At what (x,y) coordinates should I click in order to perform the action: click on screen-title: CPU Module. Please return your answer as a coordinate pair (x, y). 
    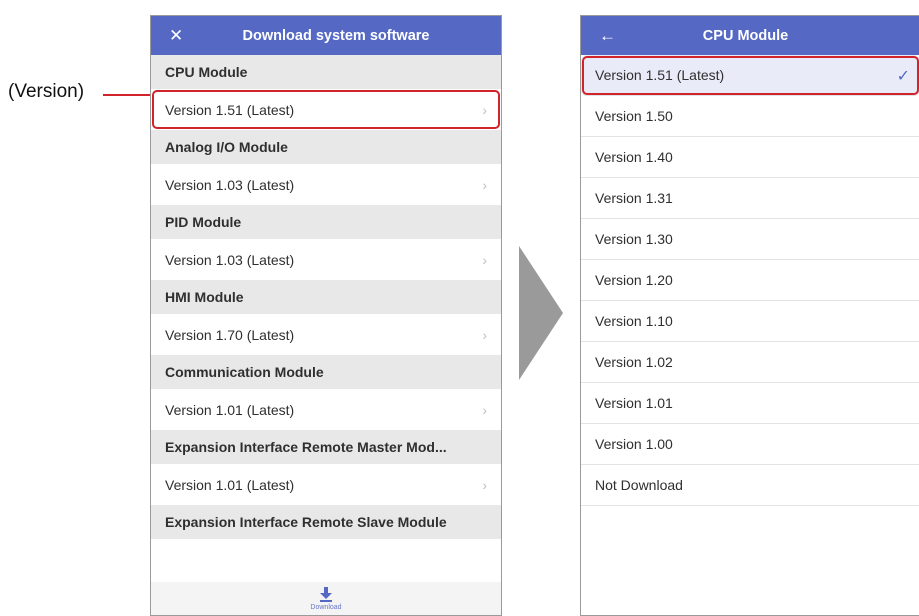
    Looking at the image, I should click on (745, 35).